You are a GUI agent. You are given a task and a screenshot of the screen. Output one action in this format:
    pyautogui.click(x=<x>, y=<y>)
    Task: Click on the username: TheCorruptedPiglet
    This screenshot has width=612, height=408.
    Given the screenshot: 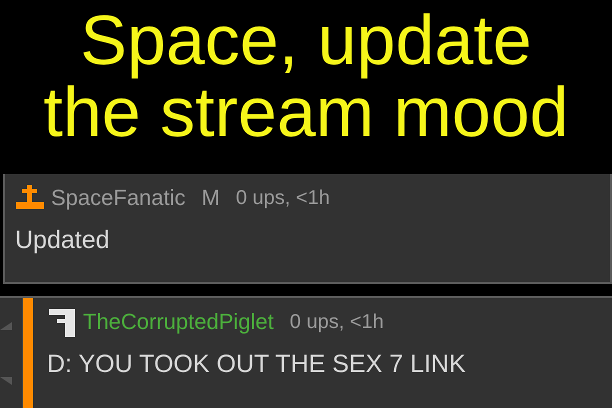 What is the action you would take?
    pyautogui.click(x=178, y=322)
    